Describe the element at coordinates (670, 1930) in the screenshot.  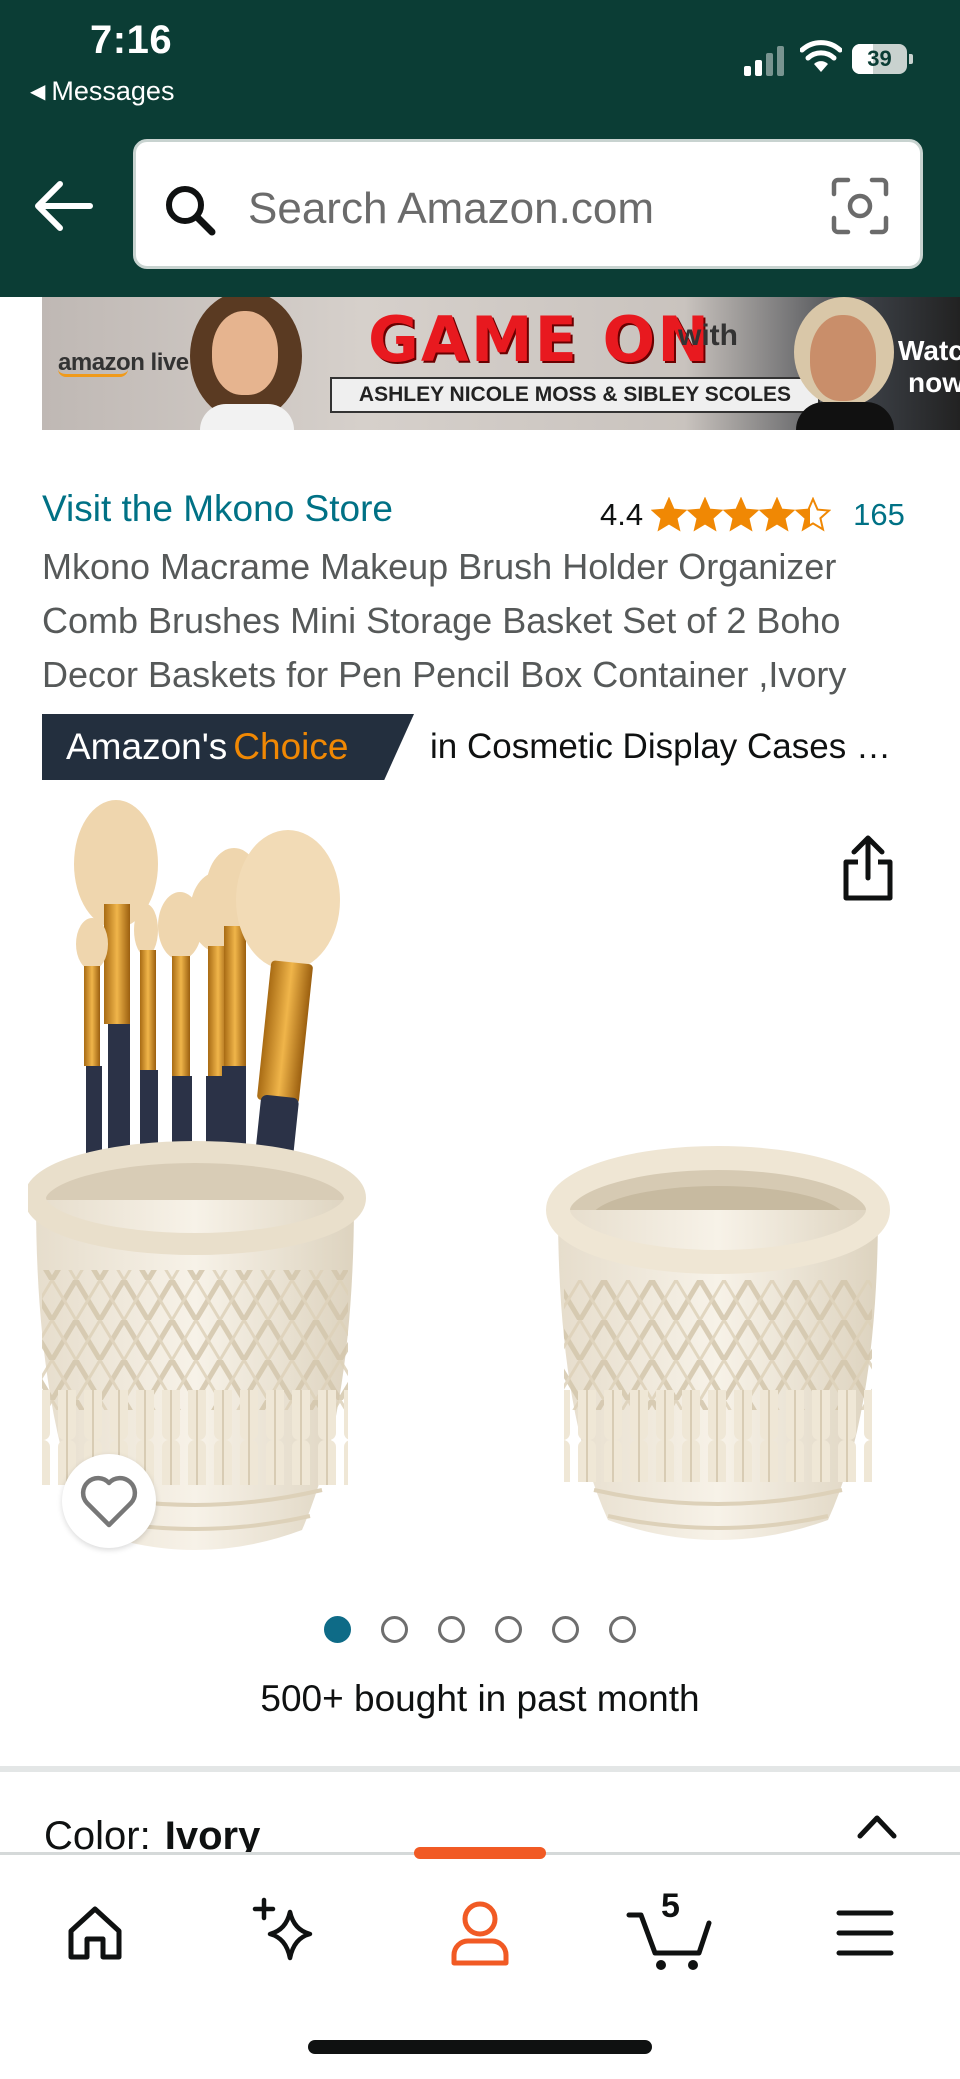
I see `nav-cart: 5` at that location.